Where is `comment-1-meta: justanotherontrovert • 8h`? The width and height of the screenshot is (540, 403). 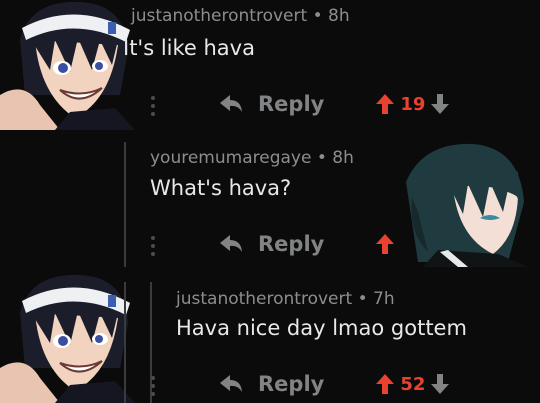
comment-1-meta: justanotherontrovert • 8h is located at coordinates (240, 16).